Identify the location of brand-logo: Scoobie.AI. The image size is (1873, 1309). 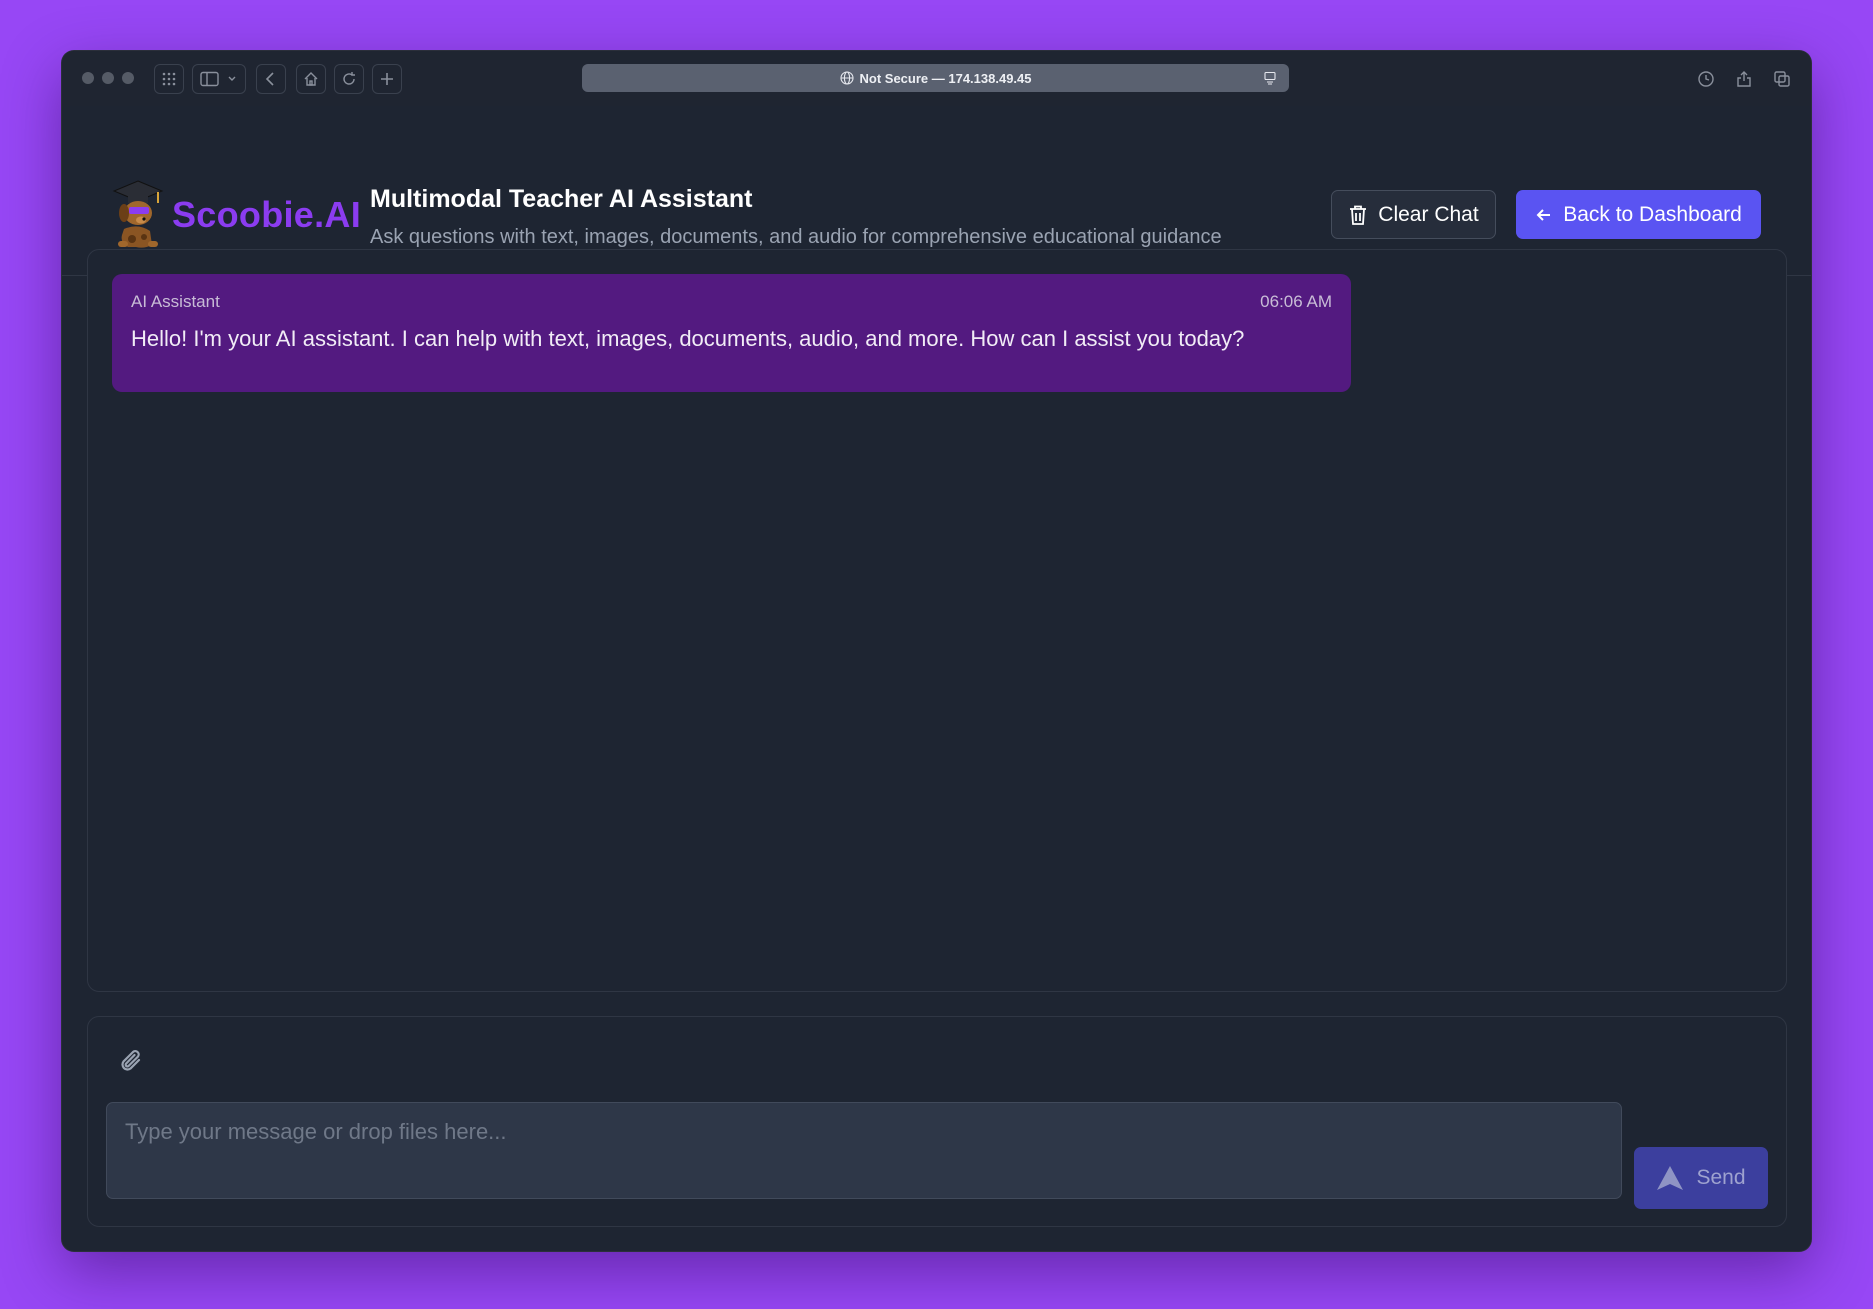
(235, 215).